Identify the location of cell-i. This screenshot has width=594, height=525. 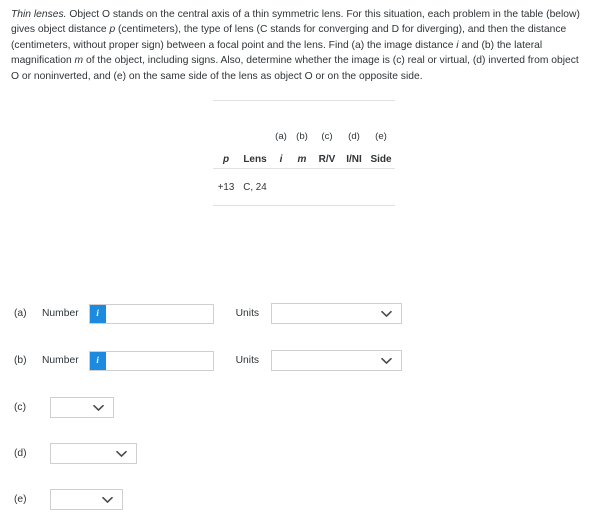
(281, 187).